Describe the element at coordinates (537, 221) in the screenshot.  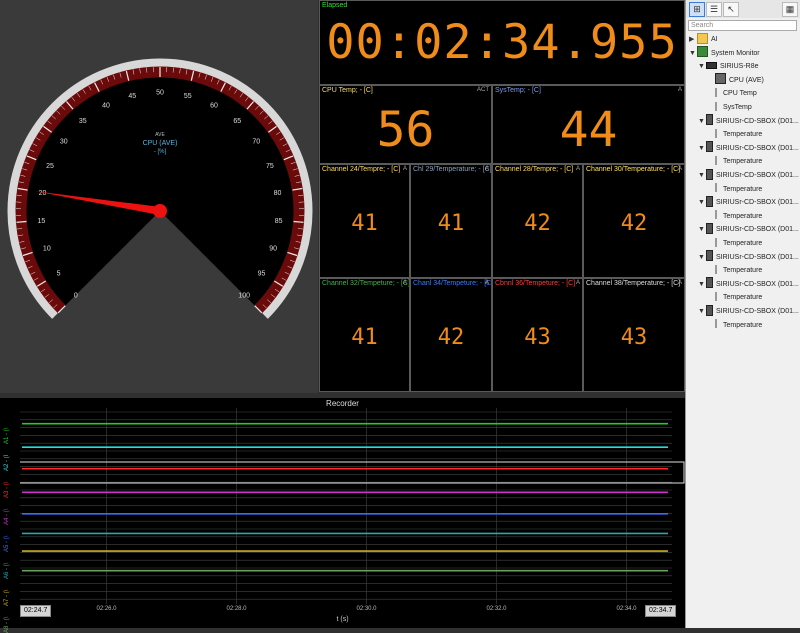
I see `channel-panel: Channel 28/Tempre; - [C] A 42` at that location.